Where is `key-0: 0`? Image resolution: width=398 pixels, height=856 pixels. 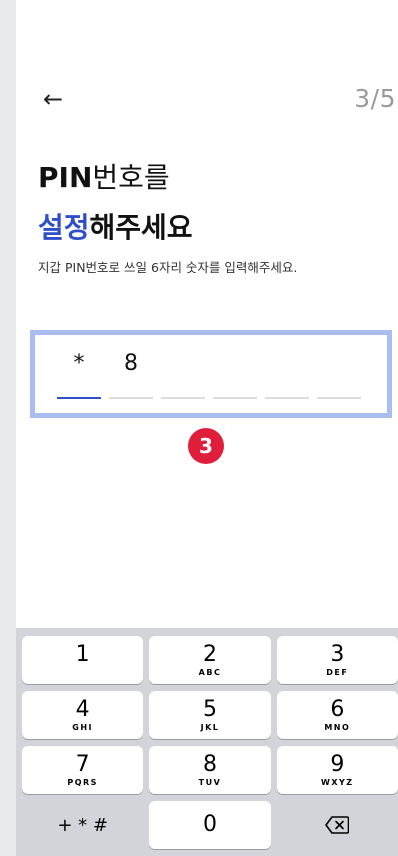 key-0: 0 is located at coordinates (210, 825).